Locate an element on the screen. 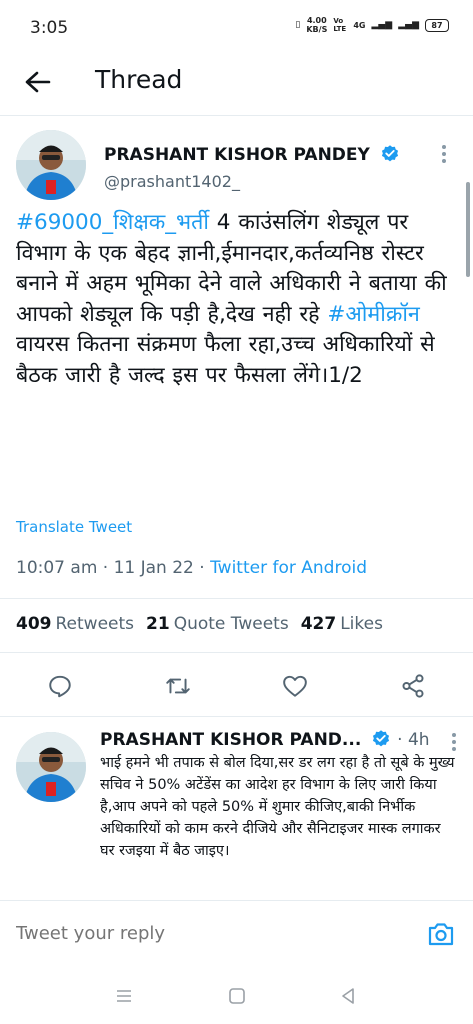 The width and height of the screenshot is (473, 1024). home-nav-button is located at coordinates (237, 996).